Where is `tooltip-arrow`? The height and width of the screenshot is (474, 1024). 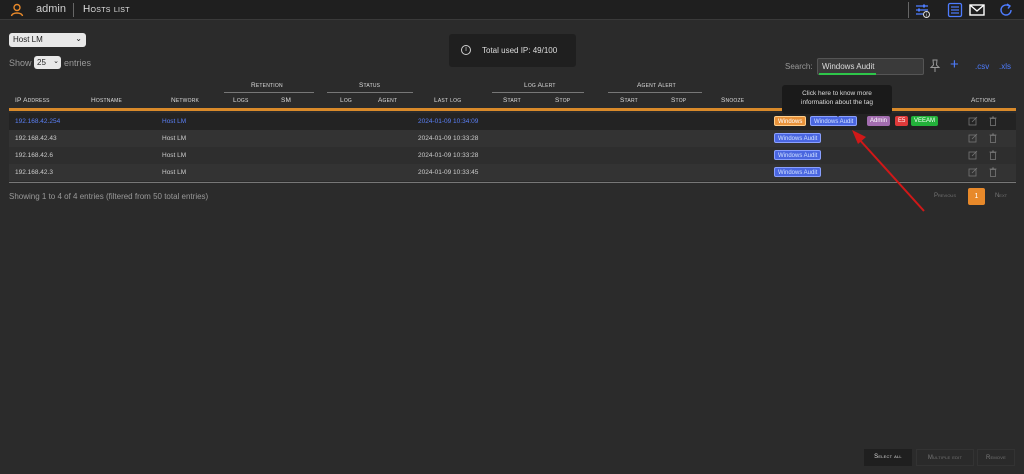
tooltip-arrow is located at coordinates (838, 115).